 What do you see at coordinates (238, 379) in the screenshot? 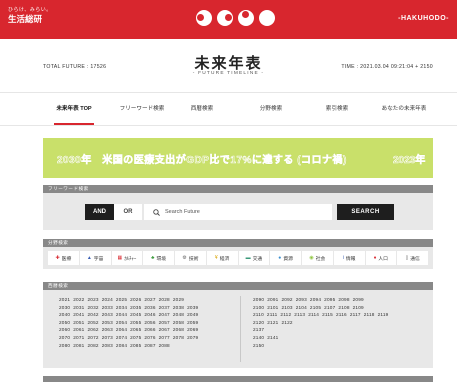
I see `next-section-heading` at bounding box center [238, 379].